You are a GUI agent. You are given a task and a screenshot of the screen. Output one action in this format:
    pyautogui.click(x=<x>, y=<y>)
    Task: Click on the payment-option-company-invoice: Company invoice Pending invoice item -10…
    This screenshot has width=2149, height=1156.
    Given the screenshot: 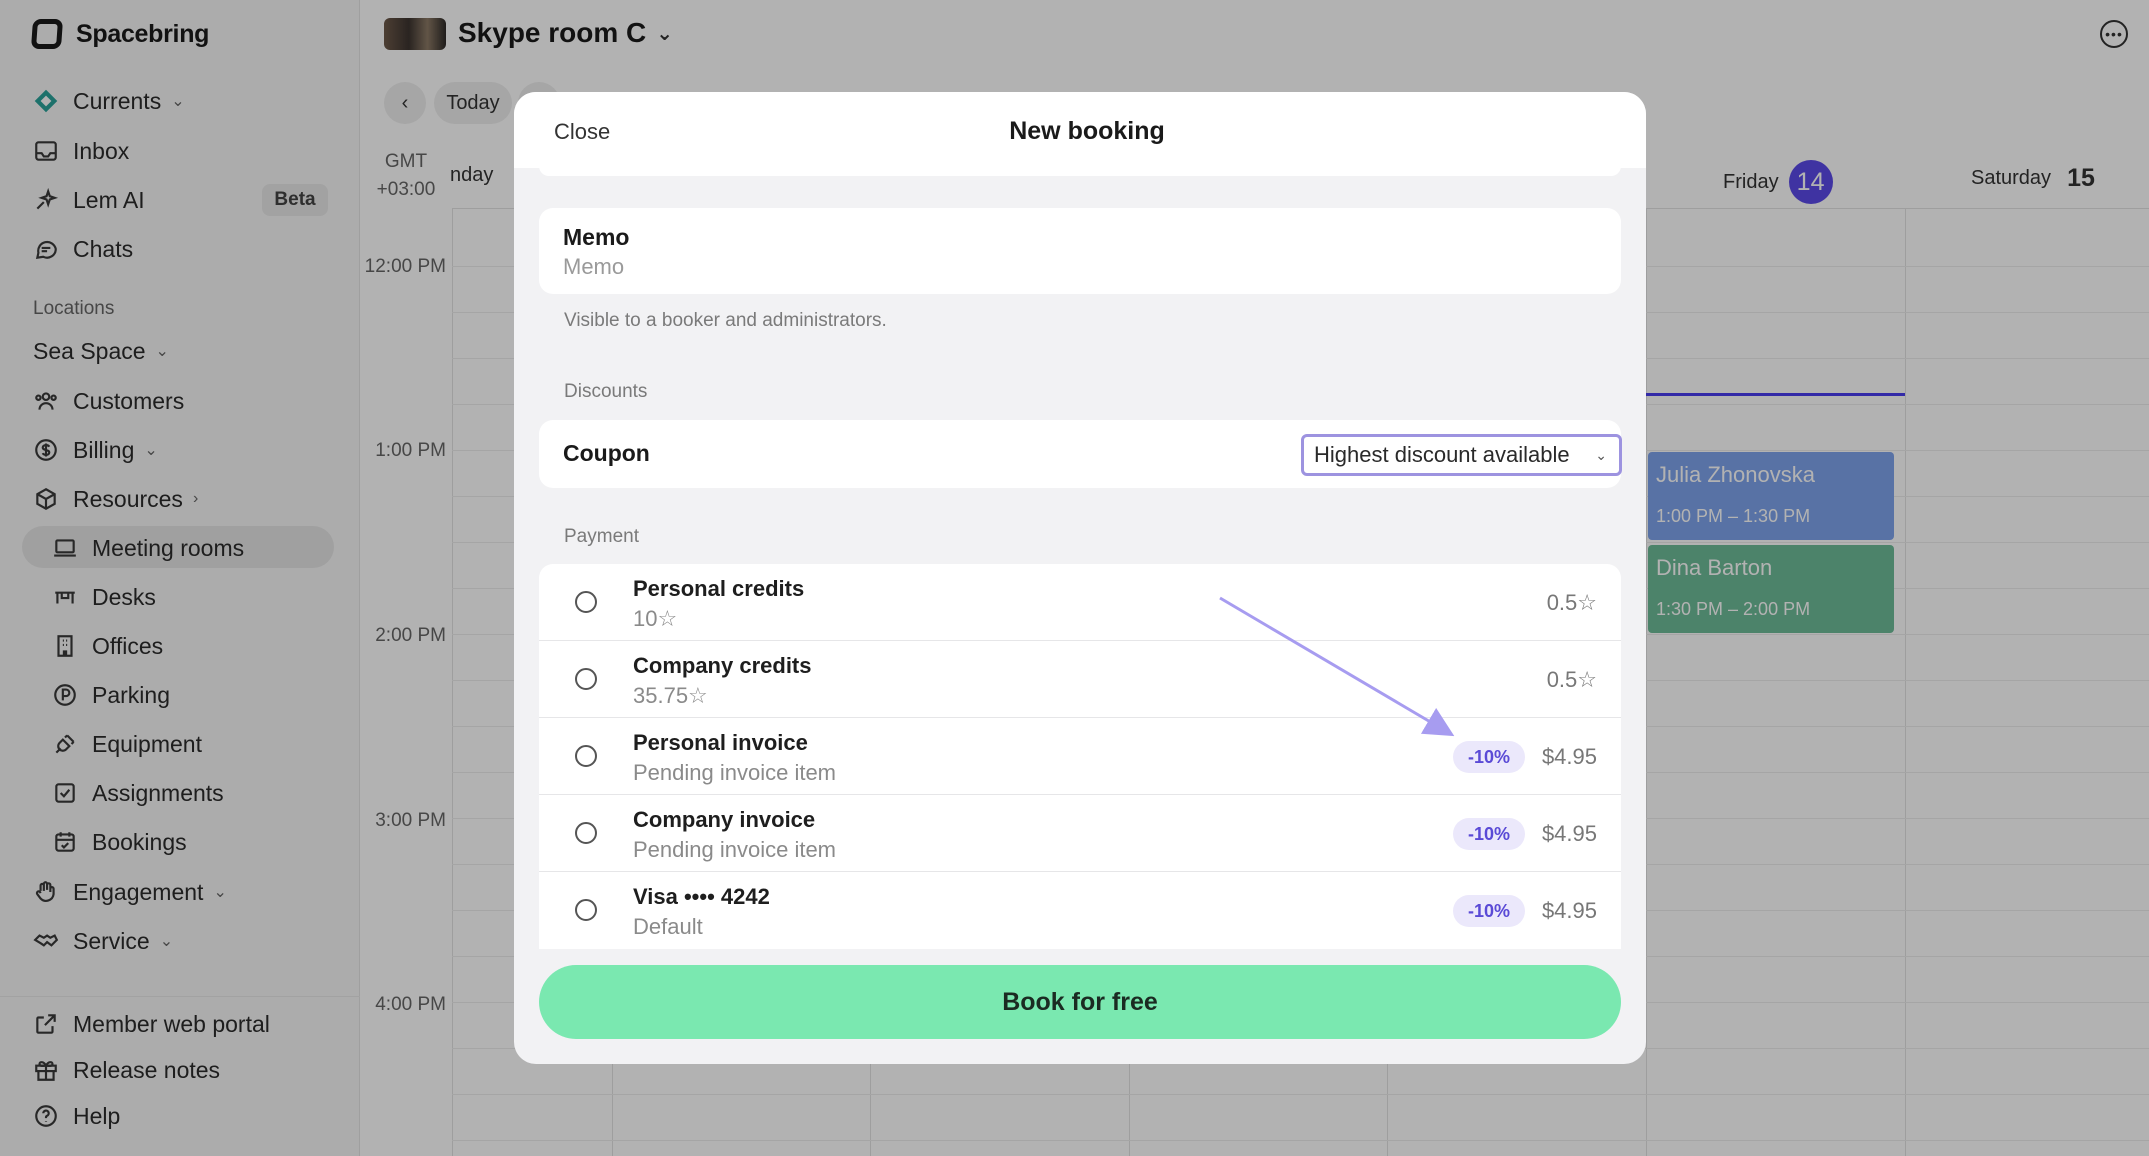 What is the action you would take?
    pyautogui.click(x=1080, y=833)
    